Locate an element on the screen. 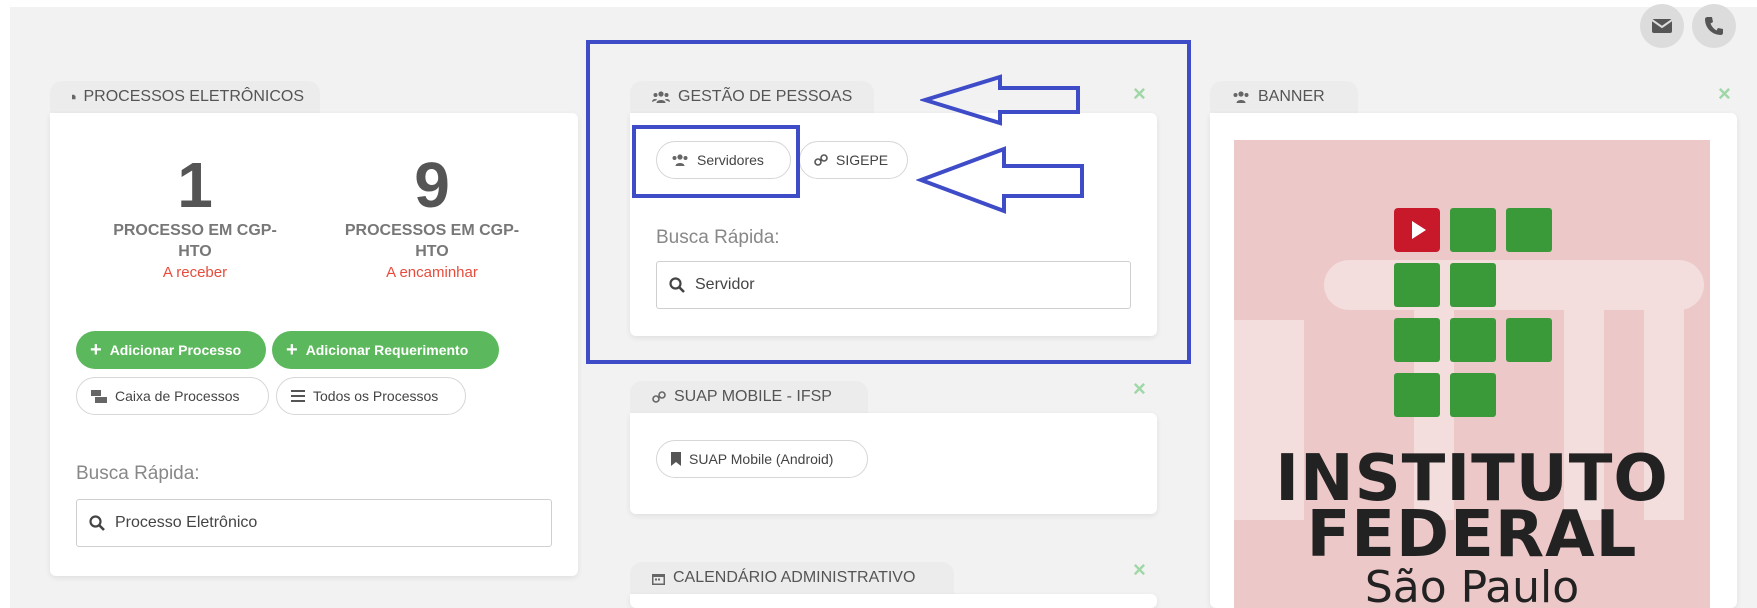 The height and width of the screenshot is (608, 1757). search-icon is located at coordinates (97, 523).